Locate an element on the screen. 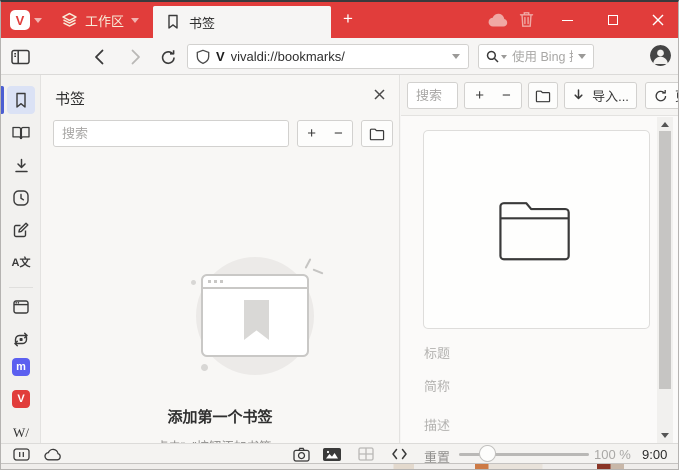 The image size is (679, 470). panel-close-button is located at coordinates (379, 94).